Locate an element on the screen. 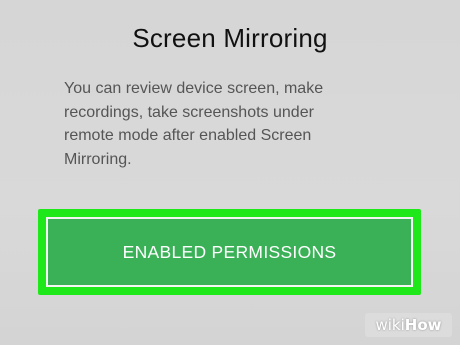 The width and height of the screenshot is (460, 345). dialog-title: Screen Mirroring is located at coordinates (230, 38).